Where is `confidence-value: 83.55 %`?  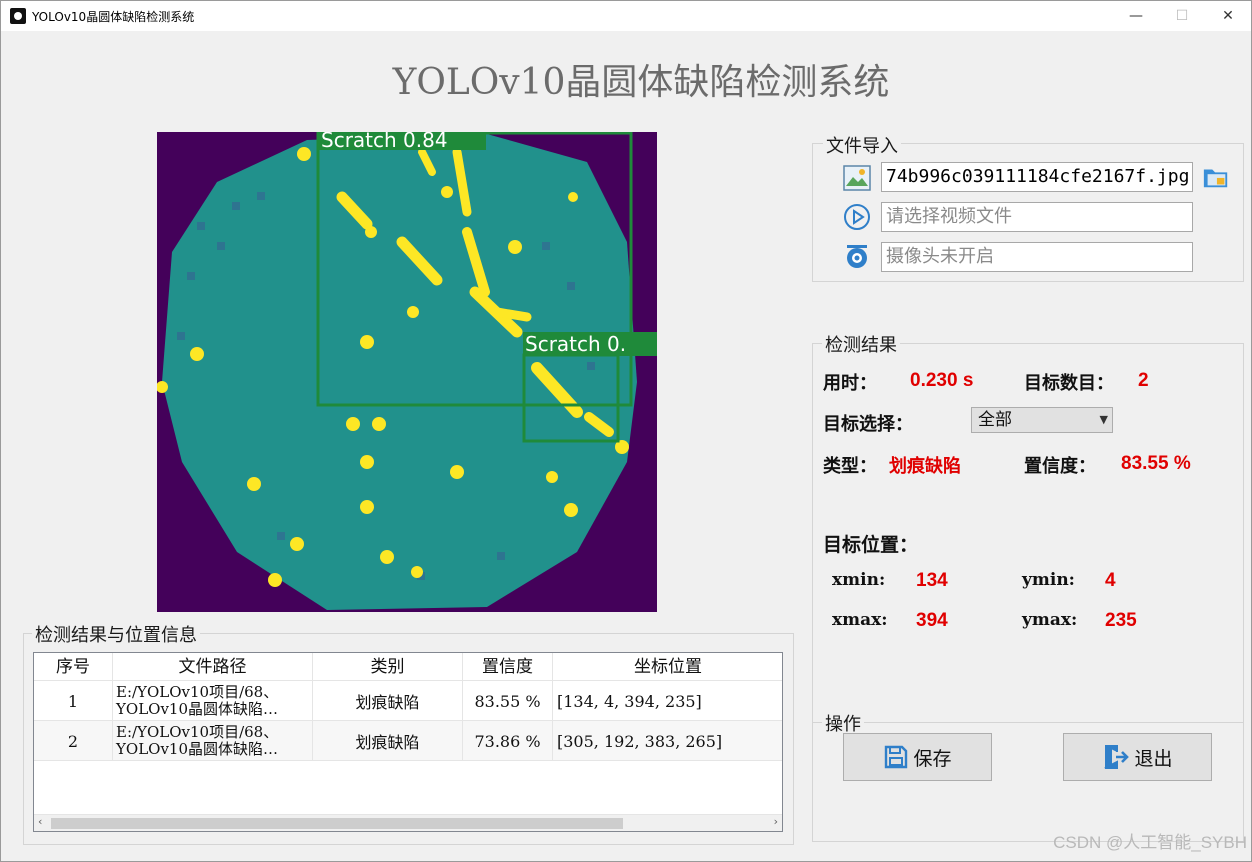 confidence-value: 83.55 % is located at coordinates (1156, 463).